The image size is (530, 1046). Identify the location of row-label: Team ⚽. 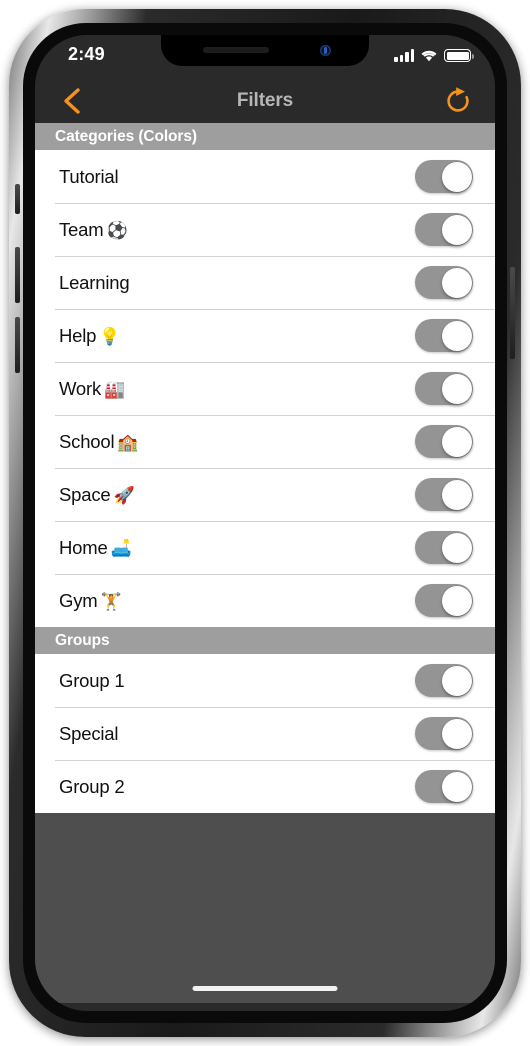
(93, 229).